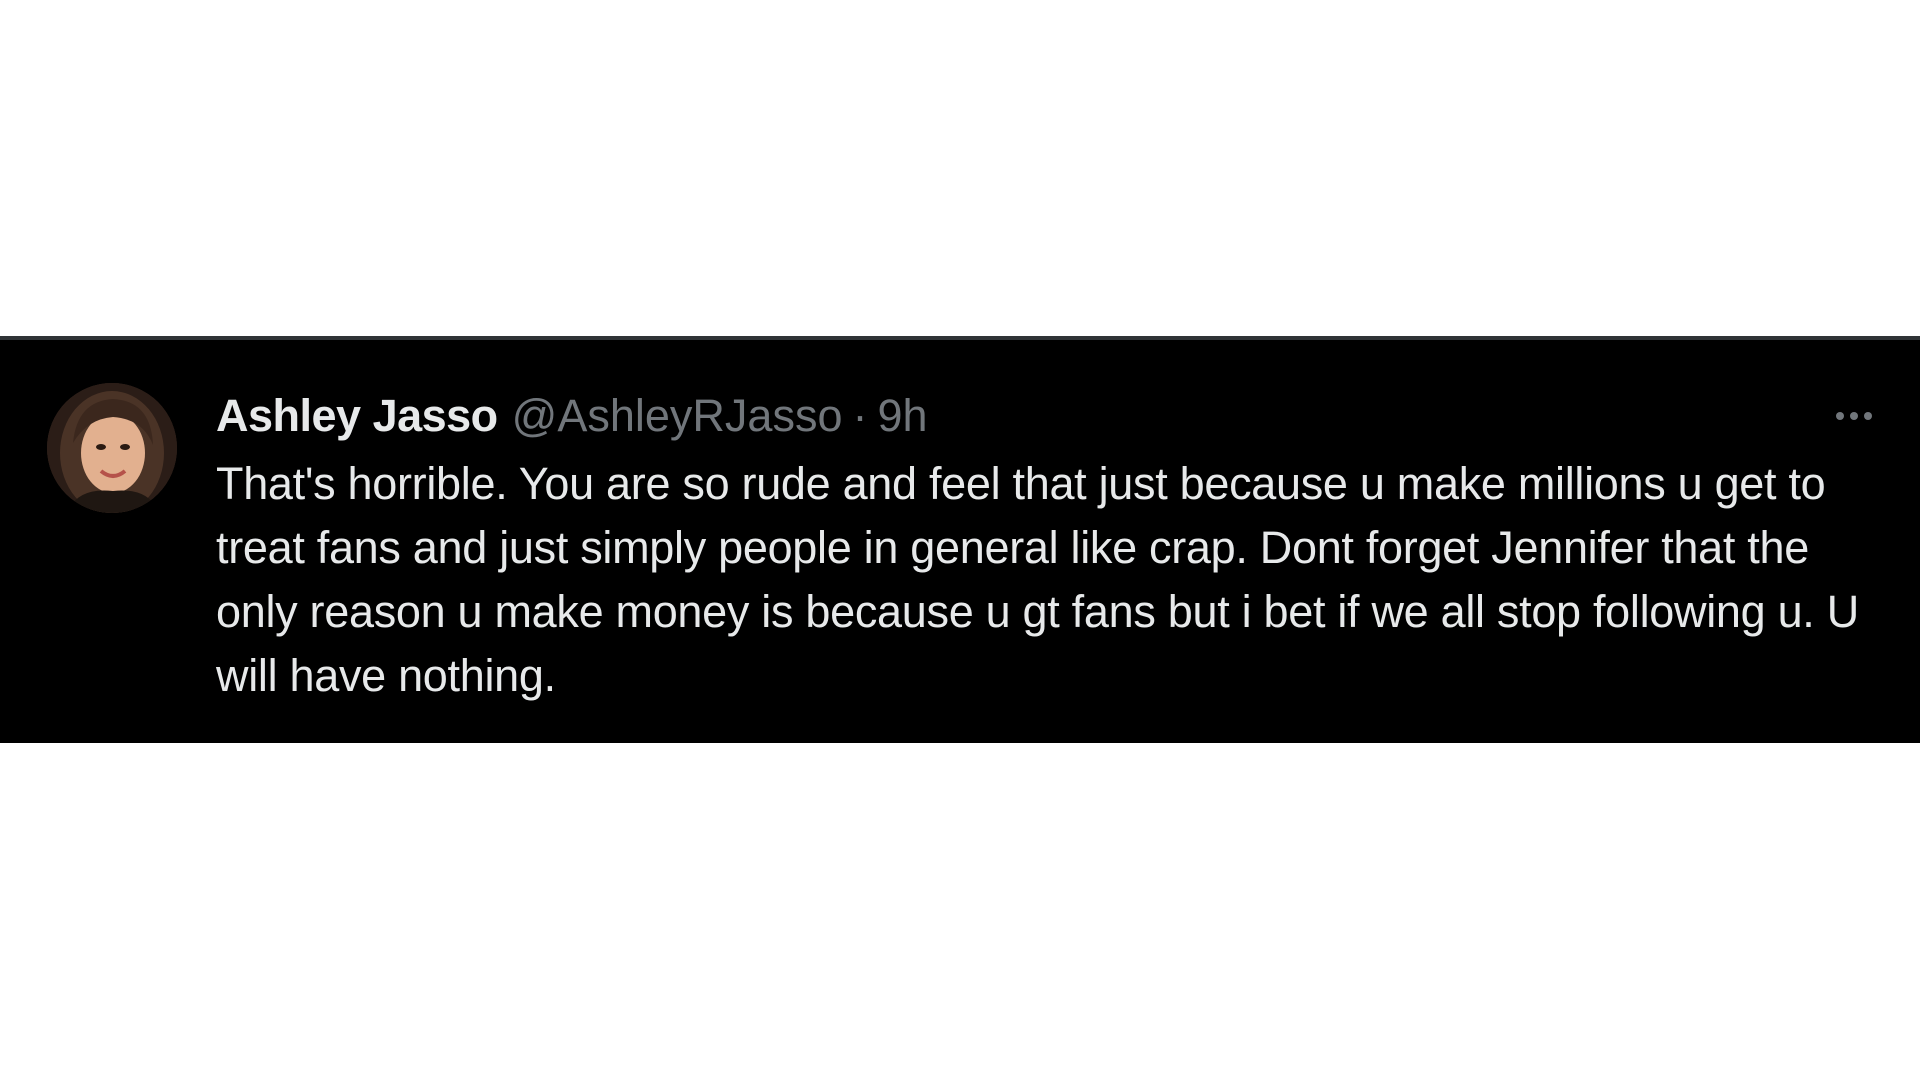 The height and width of the screenshot is (1080, 1920). What do you see at coordinates (677, 416) in the screenshot?
I see `author-handle: @AshleyRJasso` at bounding box center [677, 416].